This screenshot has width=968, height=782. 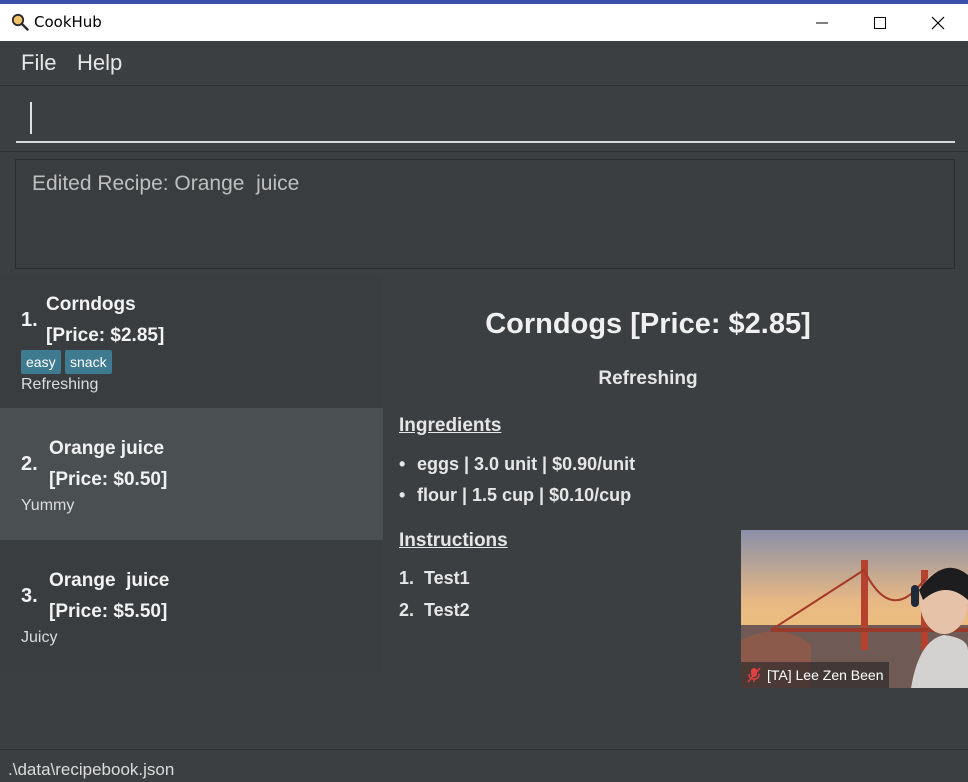 What do you see at coordinates (407, 610) in the screenshot?
I see `instruction-number: 2.` at bounding box center [407, 610].